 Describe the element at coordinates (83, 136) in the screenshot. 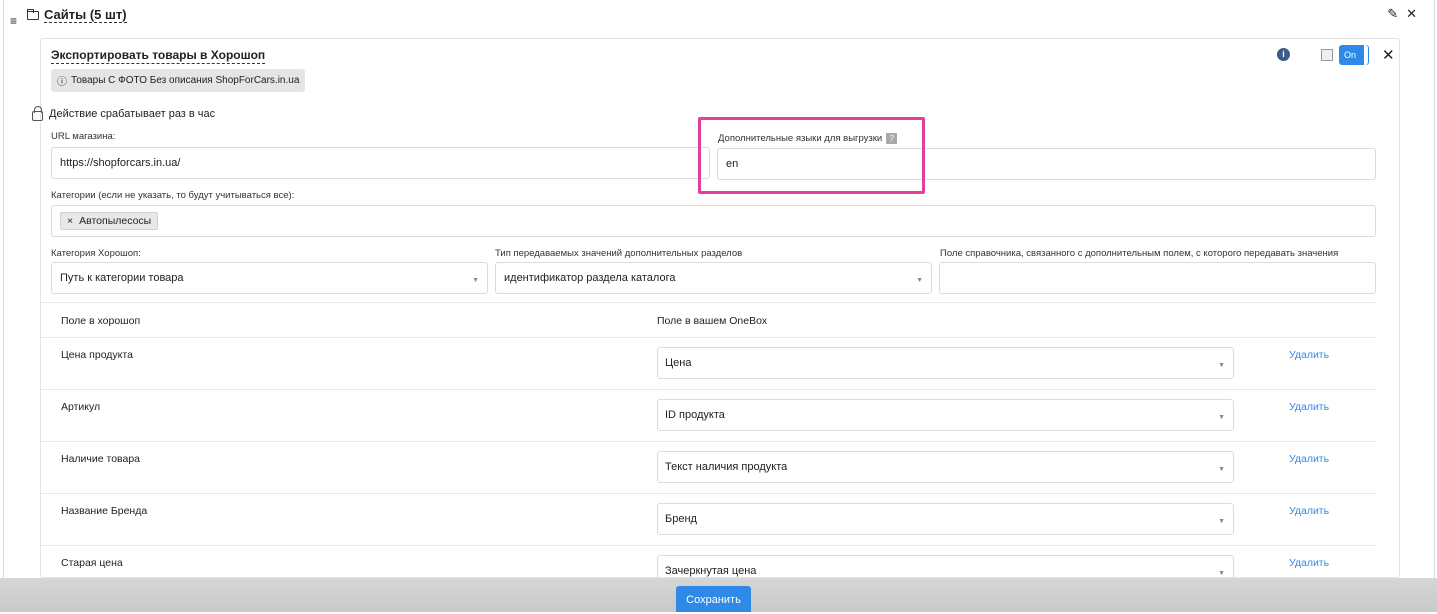

I see `url-label: URL магазина:` at that location.